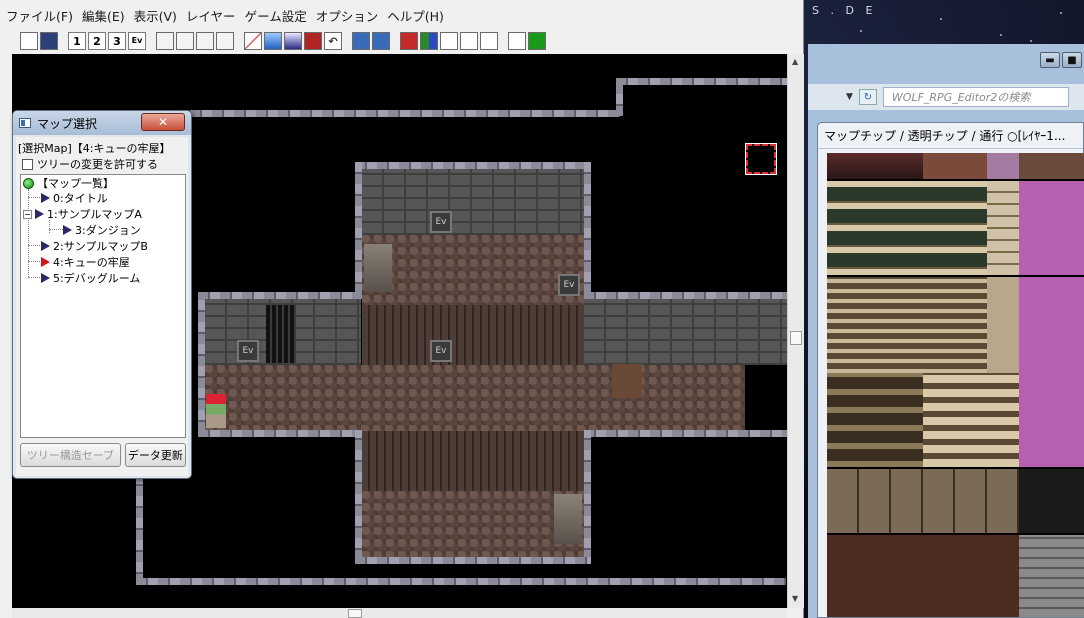  Describe the element at coordinates (313, 41) in the screenshot. I see `select-tool-icon` at that location.